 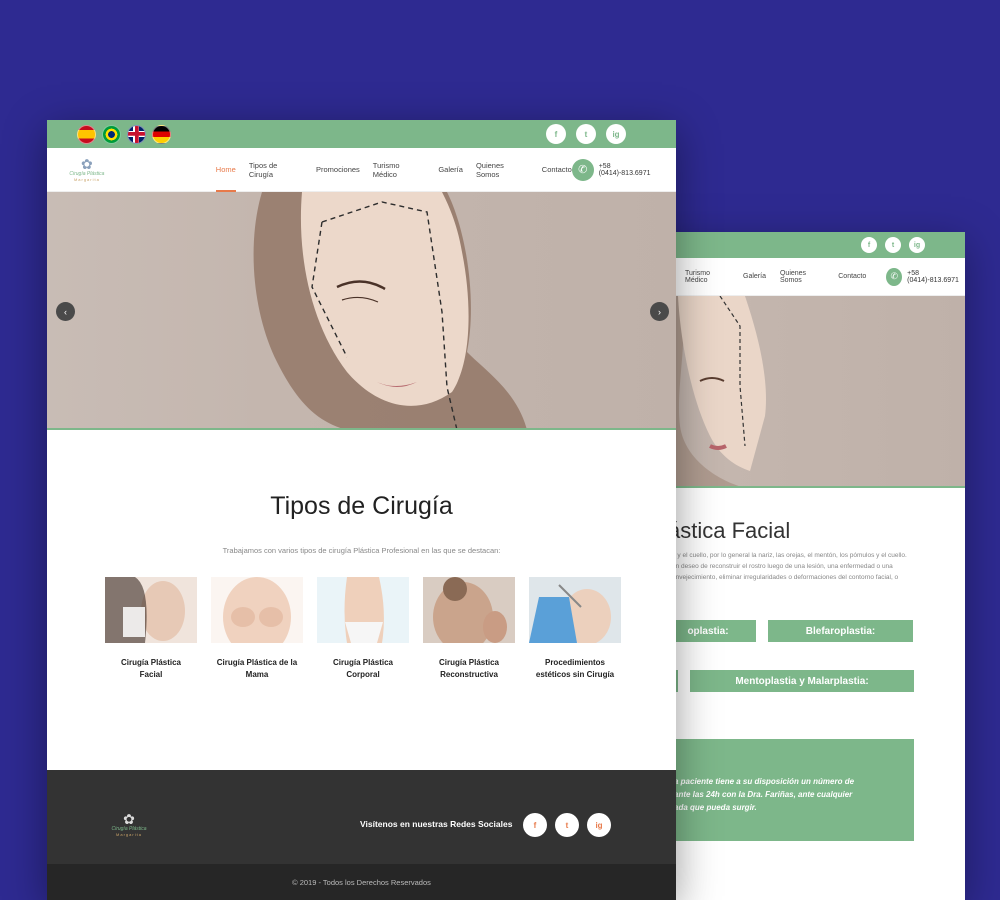 I want to click on copyright: © 2019 - Todos los Derechos Reservados, so click(x=361, y=882).